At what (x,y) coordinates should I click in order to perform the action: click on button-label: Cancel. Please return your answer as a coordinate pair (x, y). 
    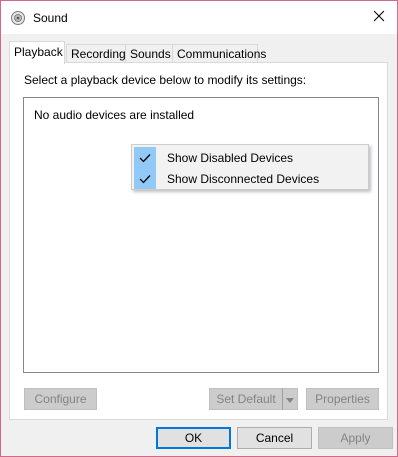
    Looking at the image, I should click on (274, 438).